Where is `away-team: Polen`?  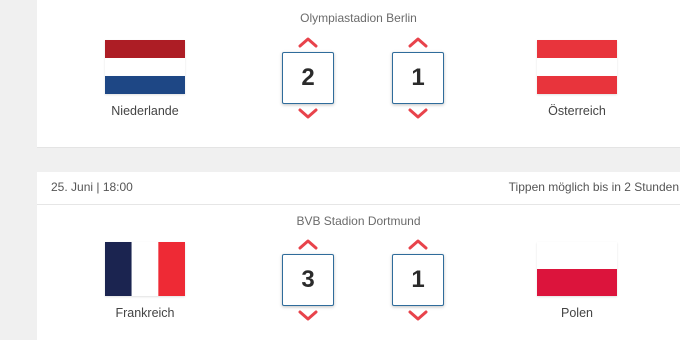
away-team: Polen is located at coordinates (577, 281).